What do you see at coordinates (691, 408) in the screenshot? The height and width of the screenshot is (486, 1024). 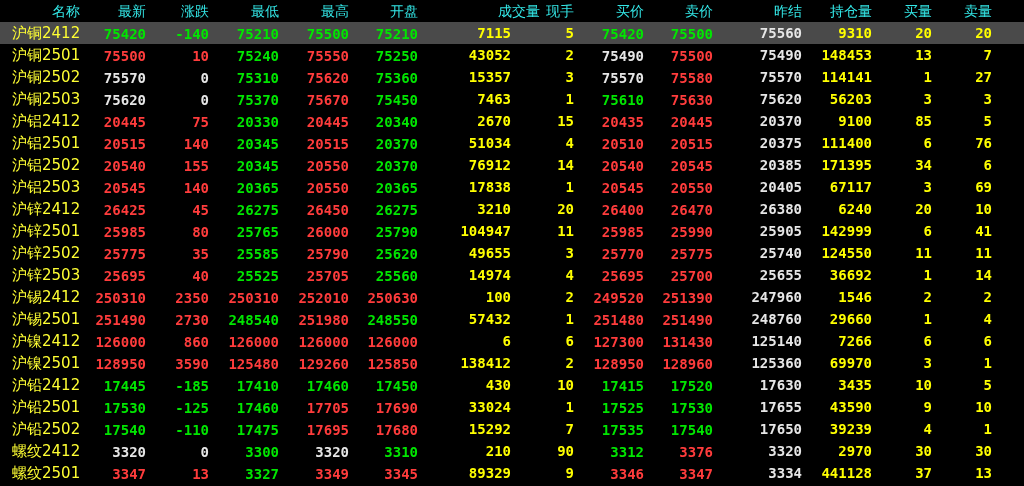 I see `price-cell: 17530` at bounding box center [691, 408].